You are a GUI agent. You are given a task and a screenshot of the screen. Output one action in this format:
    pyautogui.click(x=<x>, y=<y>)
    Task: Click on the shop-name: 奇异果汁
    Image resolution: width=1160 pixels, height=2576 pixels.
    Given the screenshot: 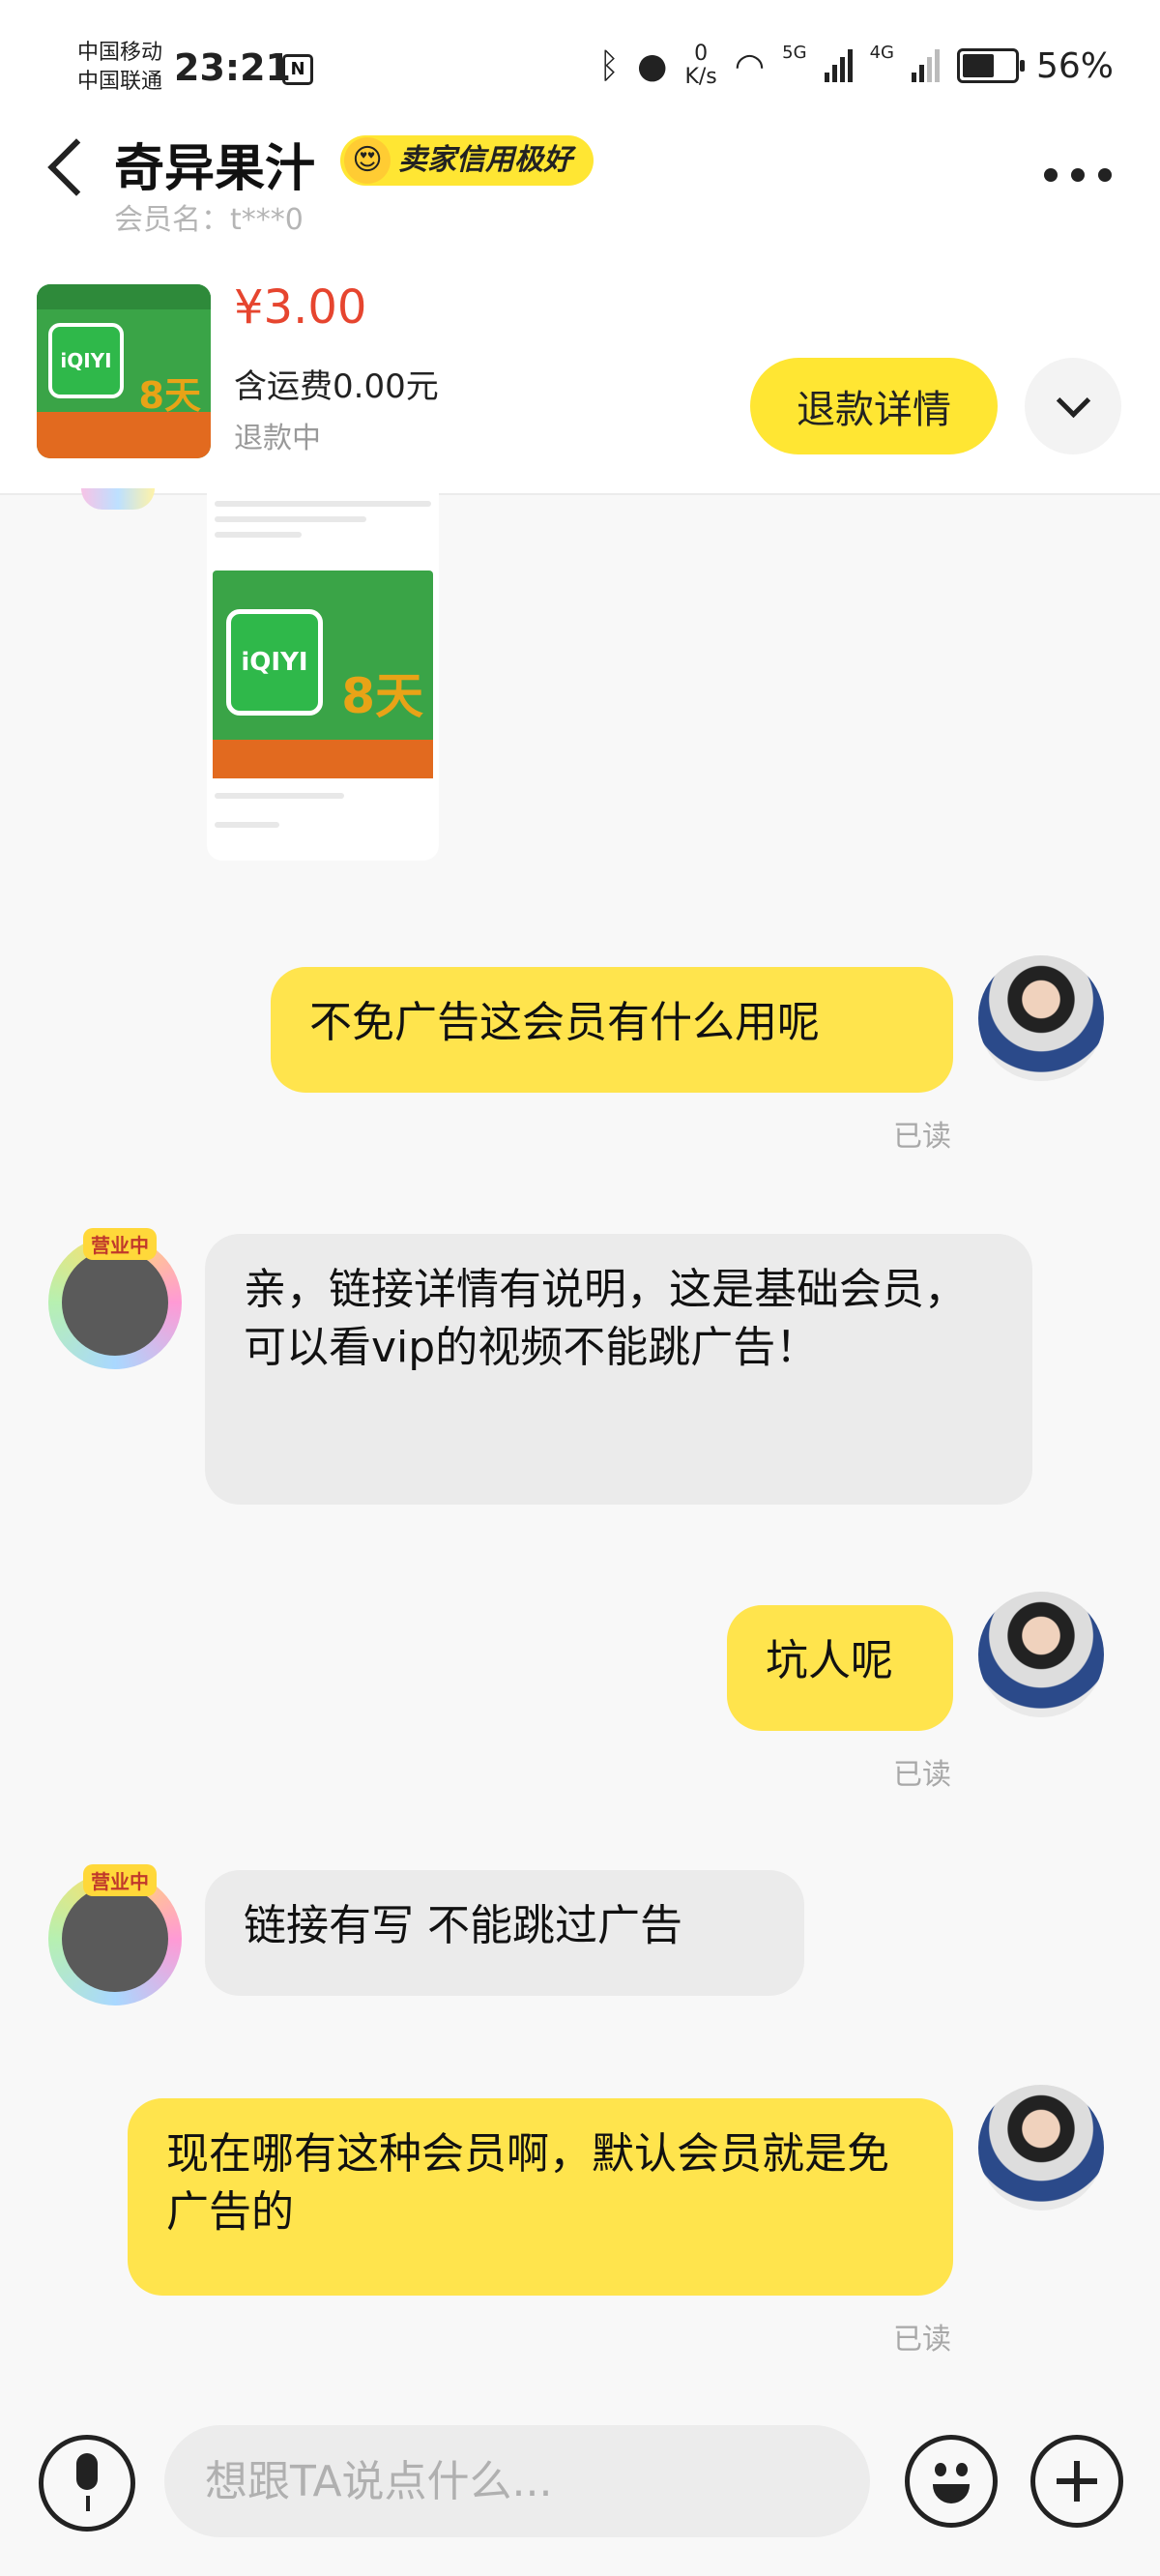 What is the action you would take?
    pyautogui.click(x=215, y=169)
    